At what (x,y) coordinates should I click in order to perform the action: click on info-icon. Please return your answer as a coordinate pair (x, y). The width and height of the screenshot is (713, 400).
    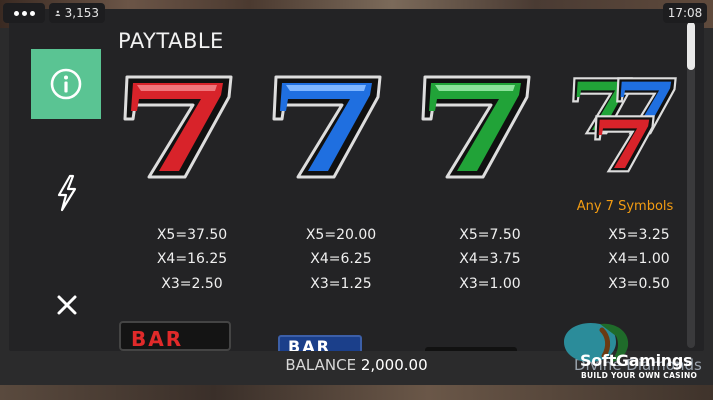
    Looking at the image, I should click on (66, 84).